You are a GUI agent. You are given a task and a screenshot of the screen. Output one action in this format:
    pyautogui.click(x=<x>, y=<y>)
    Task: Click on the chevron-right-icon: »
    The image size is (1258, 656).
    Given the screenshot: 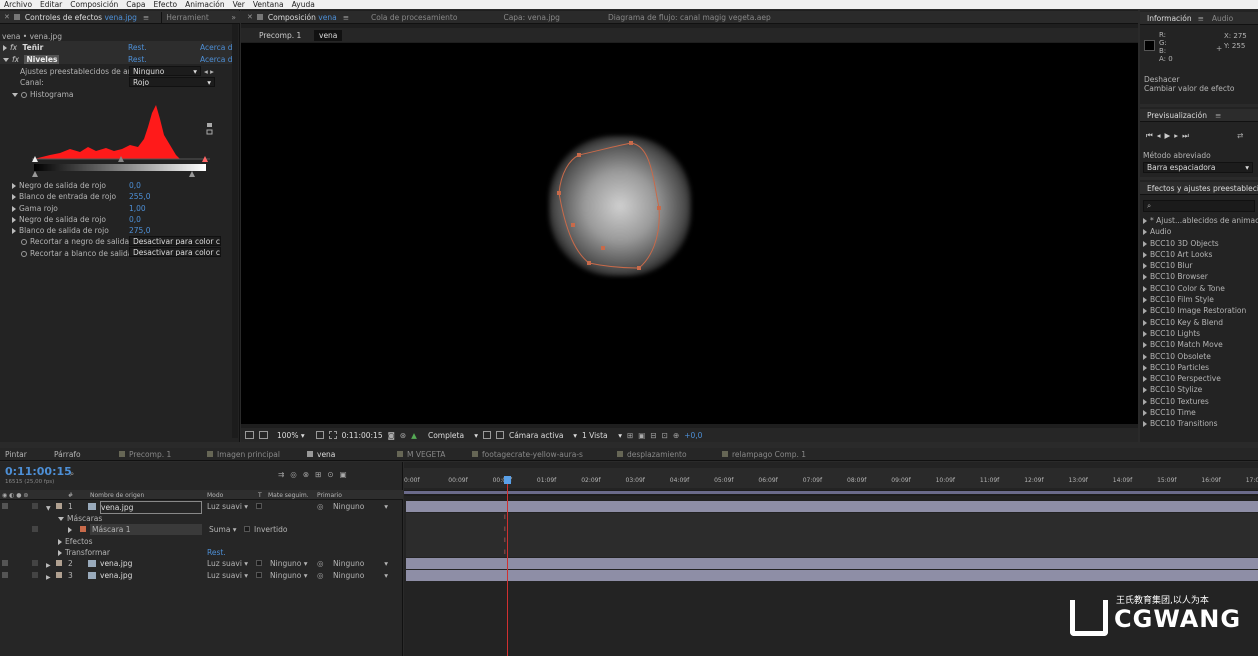 What is the action you would take?
    pyautogui.click(x=233, y=17)
    